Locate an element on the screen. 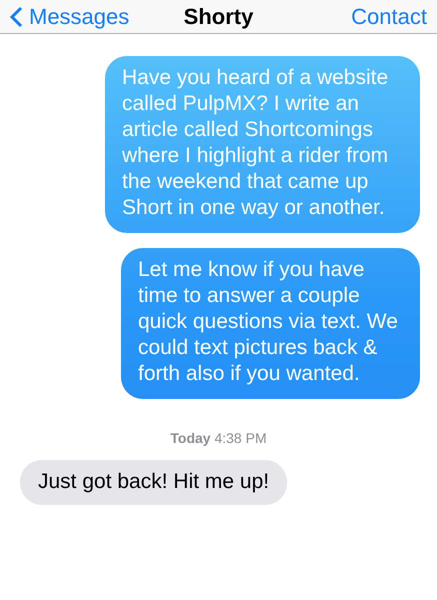 This screenshot has width=437, height=600. contact-name: Shorty is located at coordinates (219, 17).